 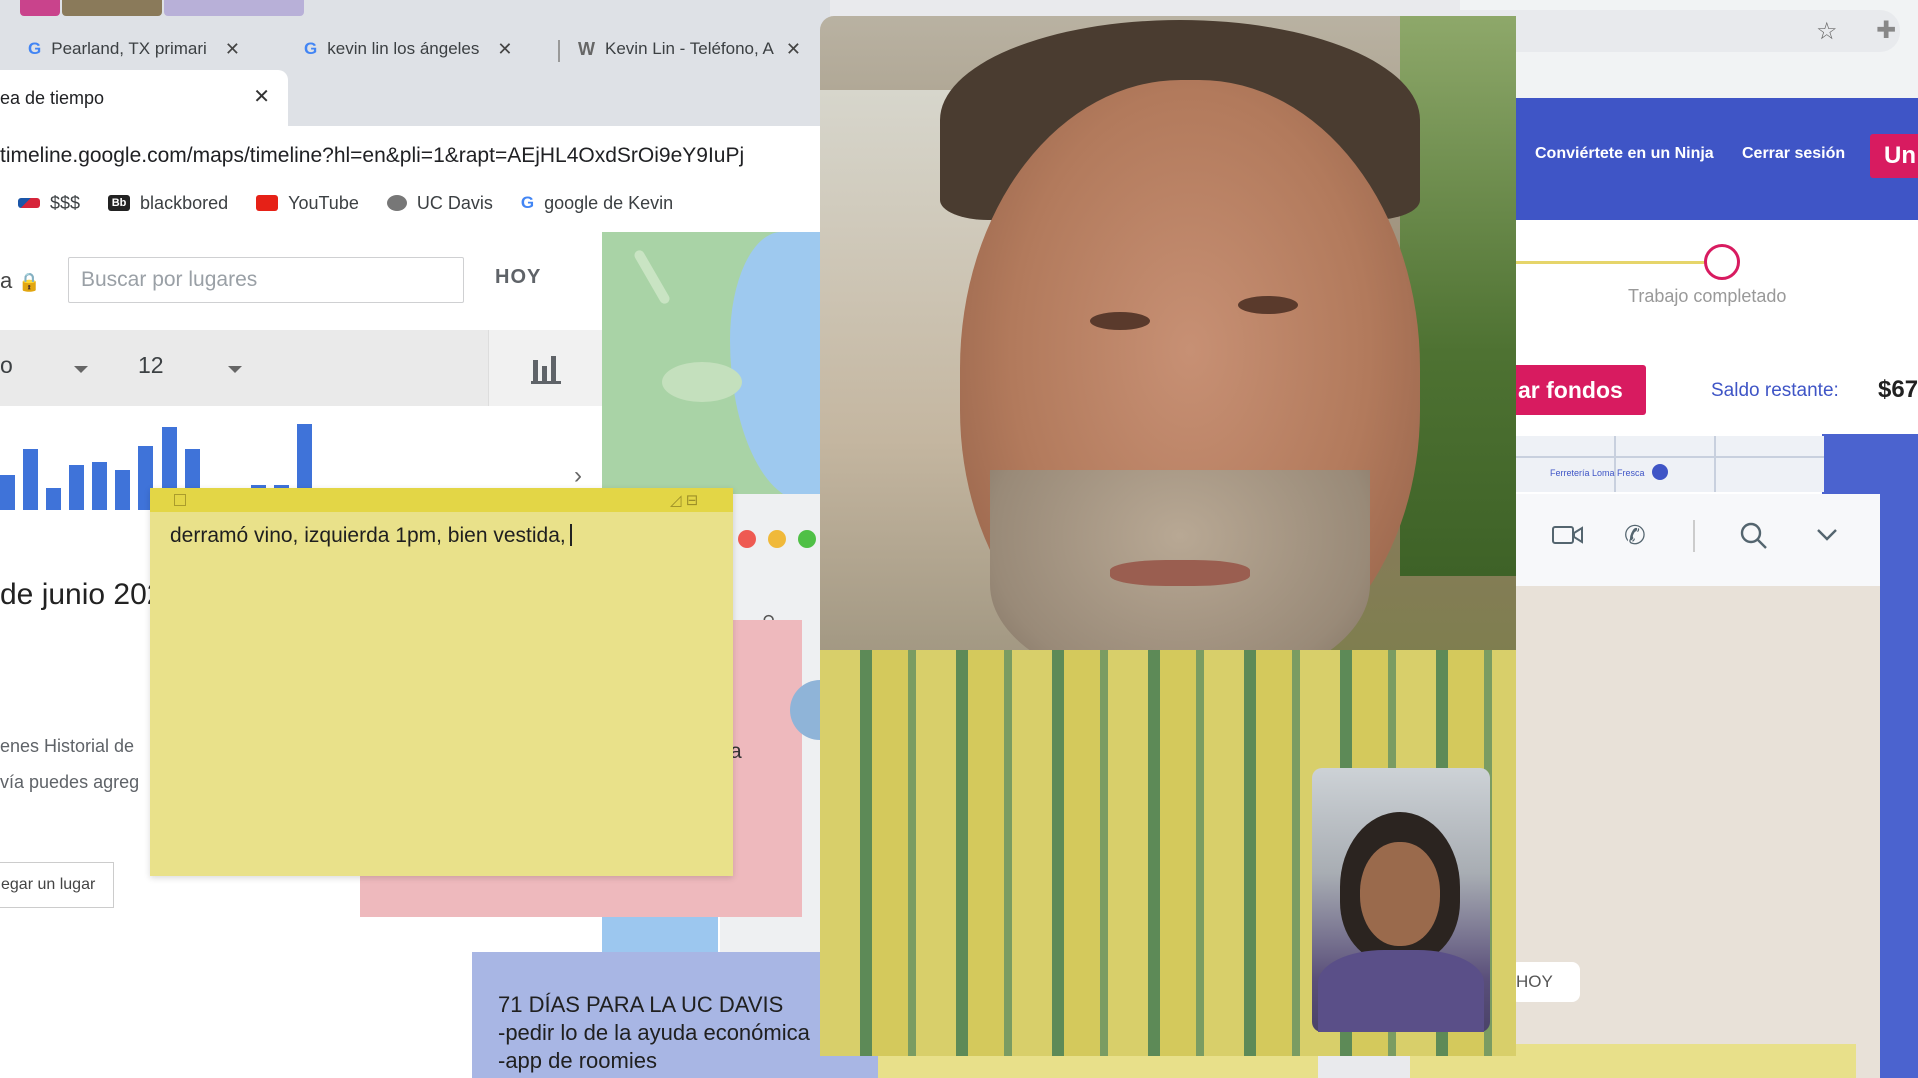 I want to click on timeline-title-fragment: a 🔒, so click(x=20, y=281).